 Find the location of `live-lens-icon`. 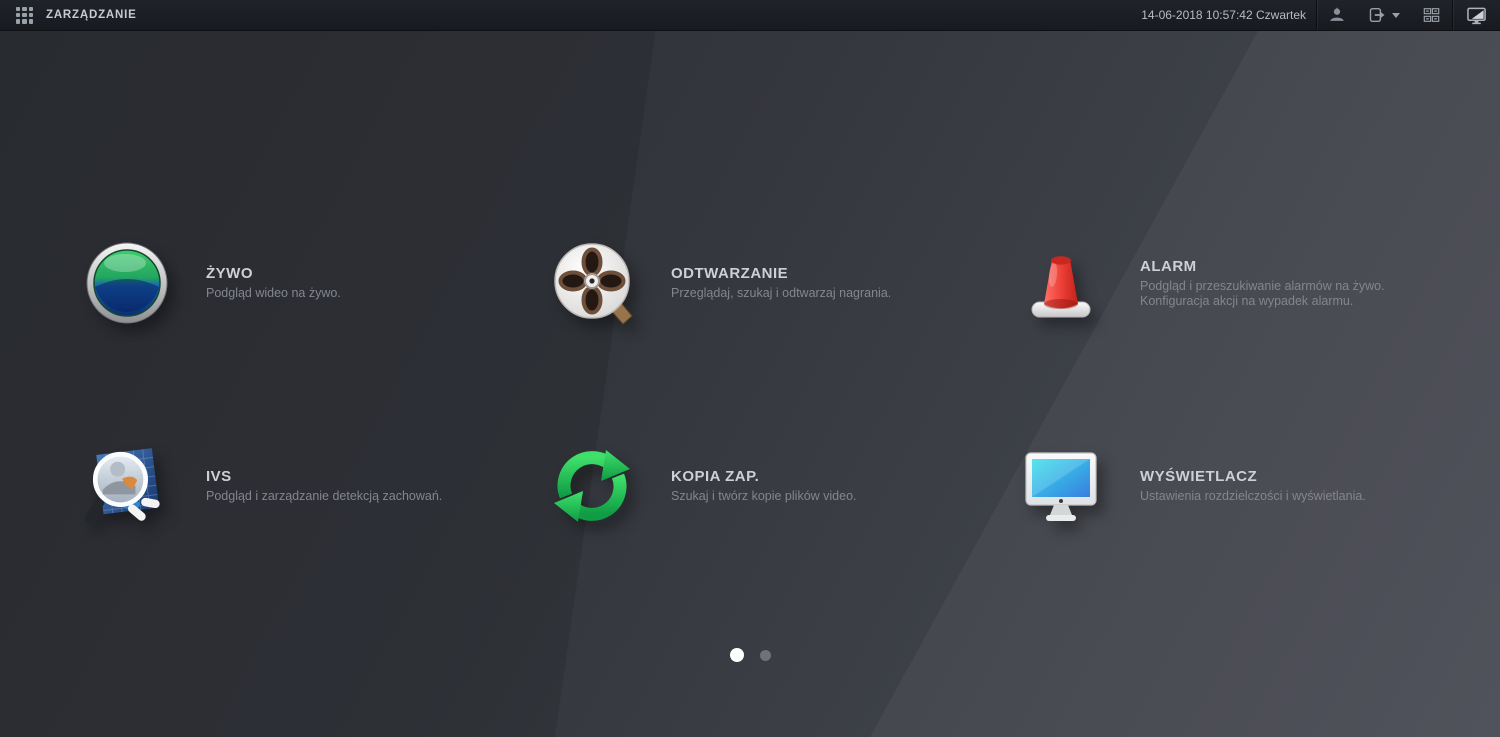

live-lens-icon is located at coordinates (127, 283).